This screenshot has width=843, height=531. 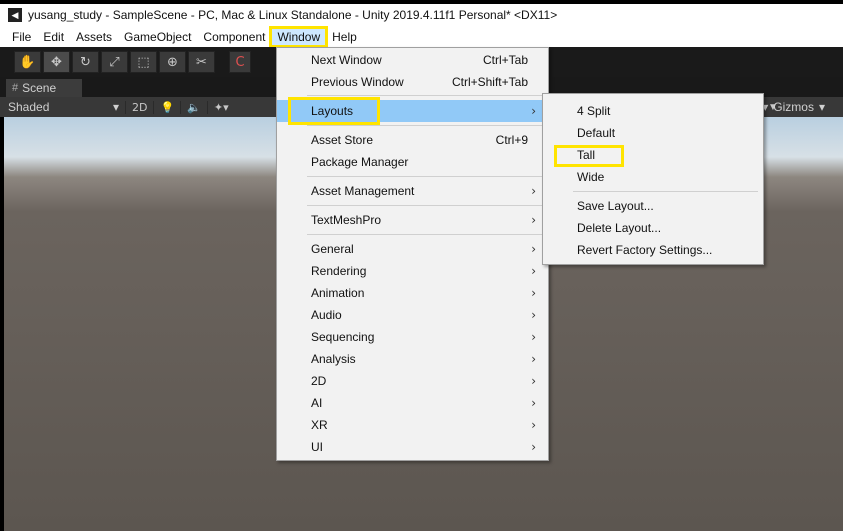 What do you see at coordinates (342, 140) in the screenshot?
I see `menu-item-label: Asset Store` at bounding box center [342, 140].